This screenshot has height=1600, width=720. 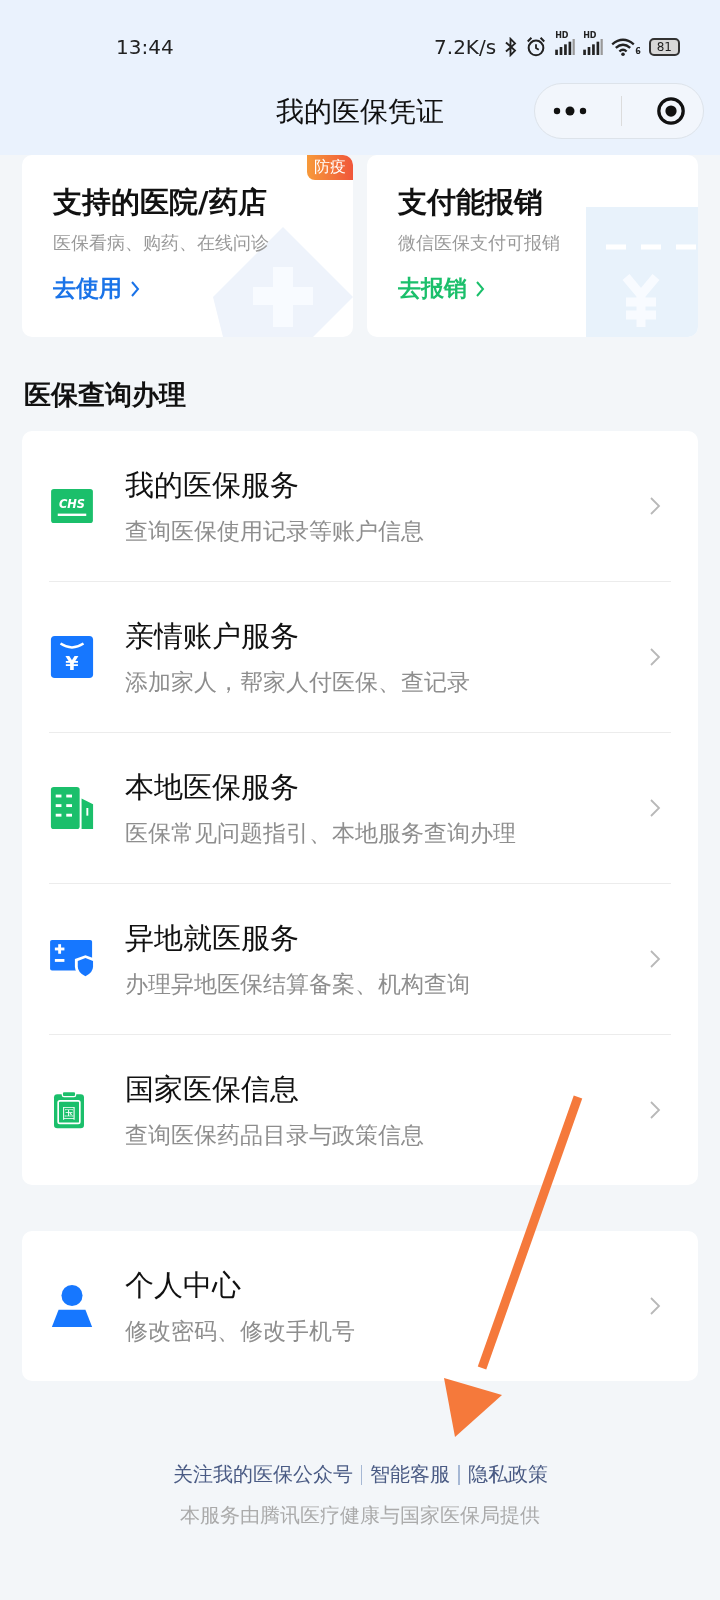 What do you see at coordinates (275, 531) in the screenshot?
I see `service-description: 查询医保使用记录等账户信息` at bounding box center [275, 531].